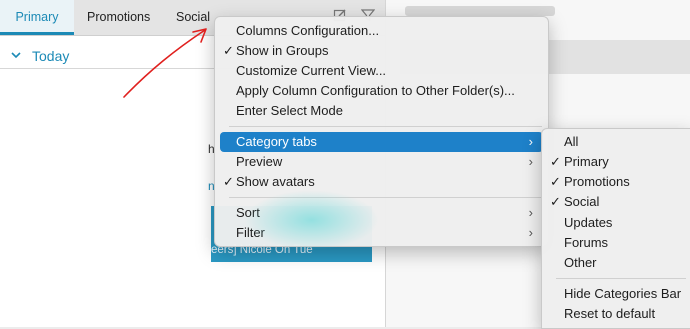 This screenshot has width=690, height=329. Describe the element at coordinates (586, 242) in the screenshot. I see `submenu-item-label: Forums` at that location.